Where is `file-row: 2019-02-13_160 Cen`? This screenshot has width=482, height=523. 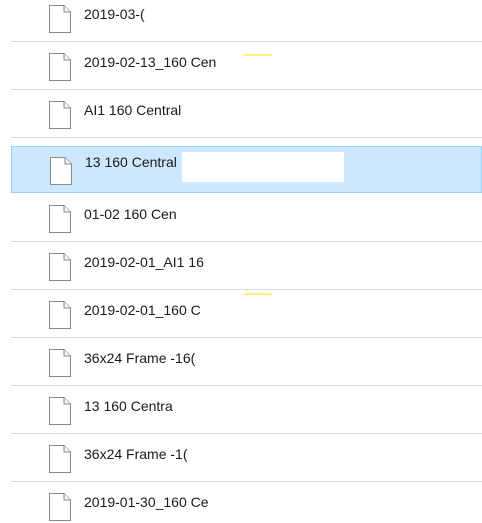 file-row: 2019-02-13_160 Cen is located at coordinates (246, 66).